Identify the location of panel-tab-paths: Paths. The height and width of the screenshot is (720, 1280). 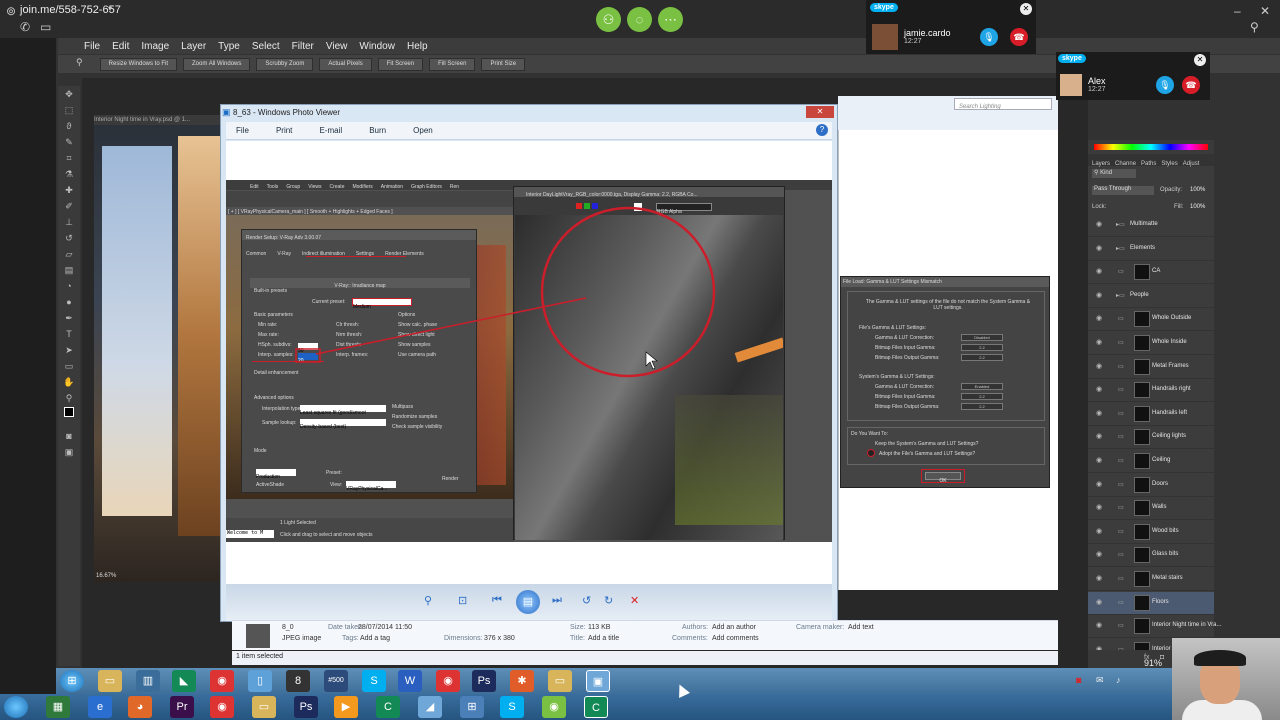
(1148, 164).